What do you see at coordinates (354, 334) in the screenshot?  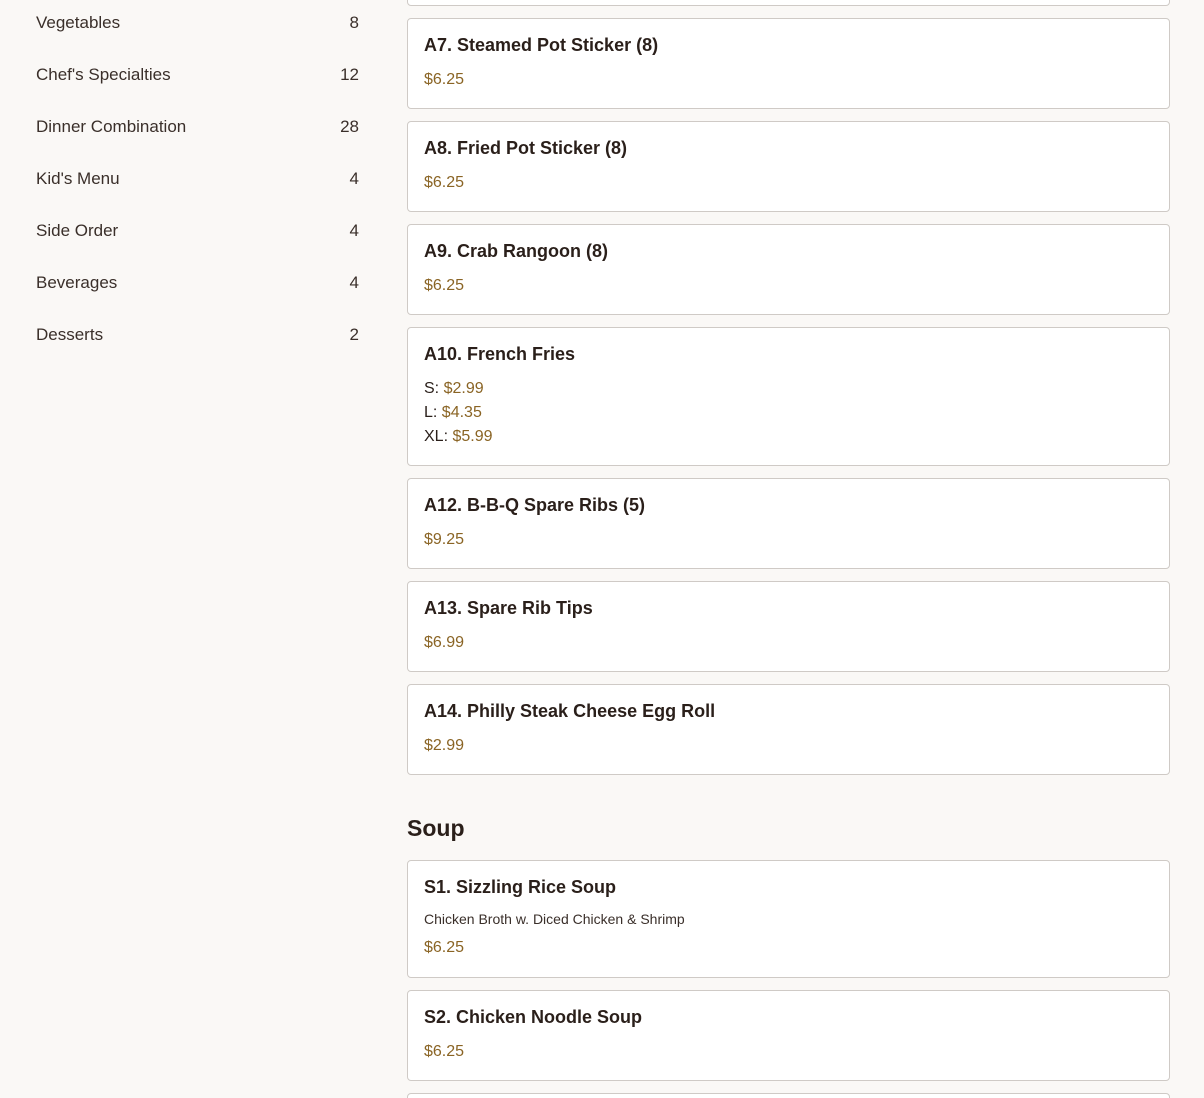 I see `category-count: 2` at bounding box center [354, 334].